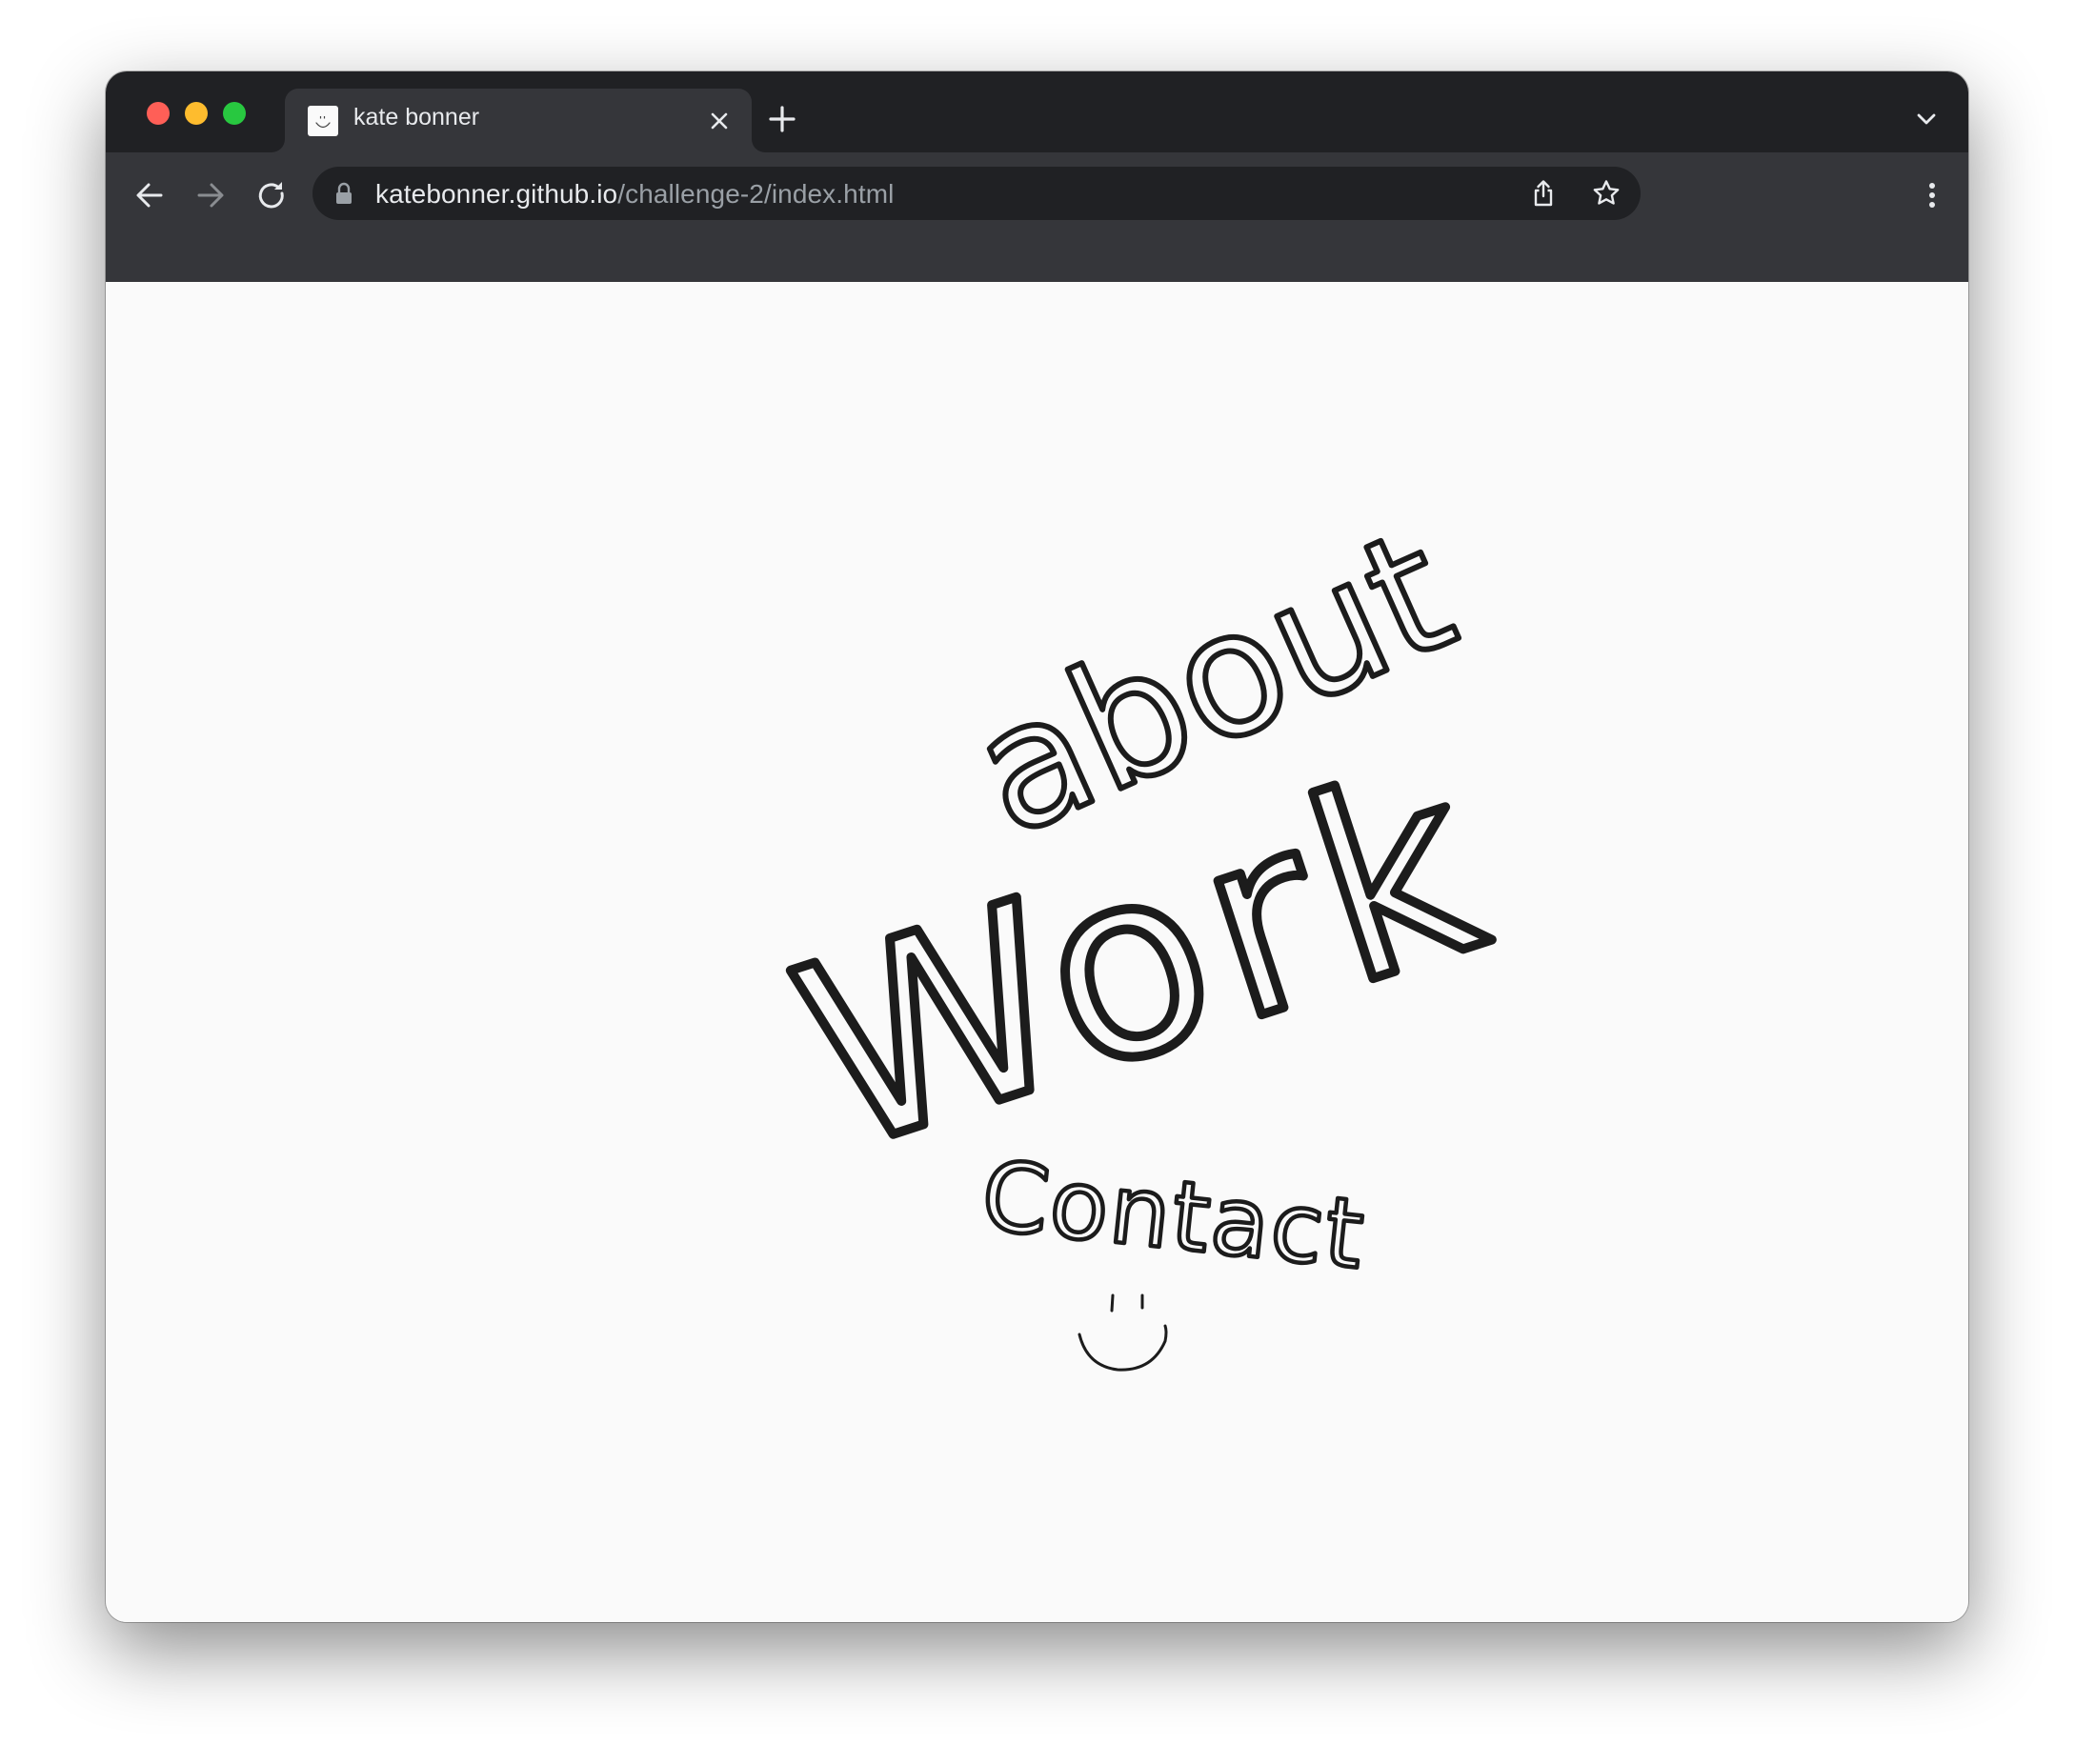 The width and height of the screenshot is (2075, 1764). Describe the element at coordinates (1125, 959) in the screenshot. I see `nav-work-link: Work` at that location.